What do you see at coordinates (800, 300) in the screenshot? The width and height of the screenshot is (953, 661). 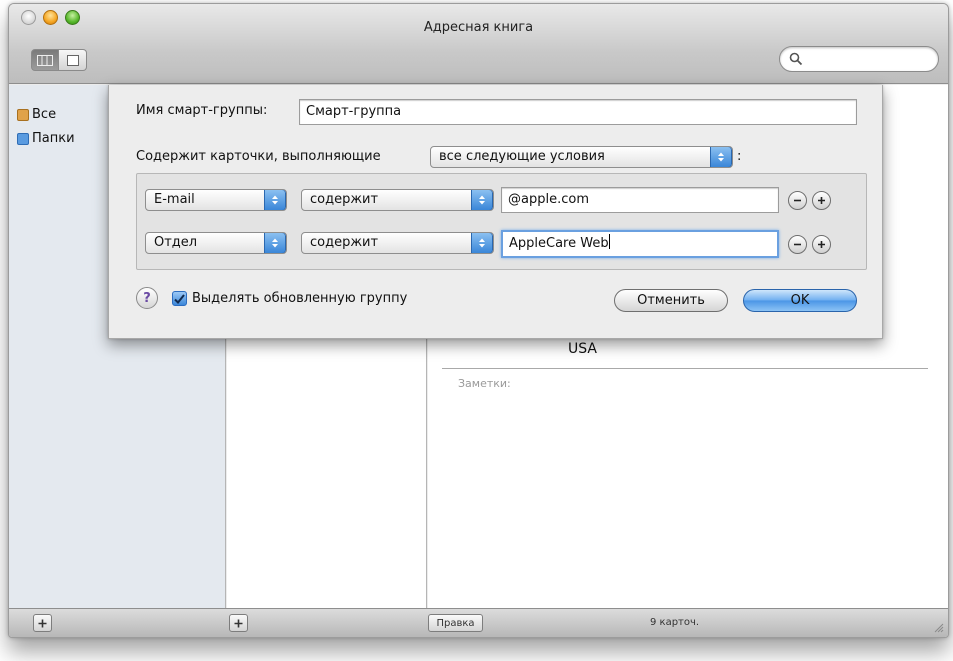 I see `ok-button: OK` at bounding box center [800, 300].